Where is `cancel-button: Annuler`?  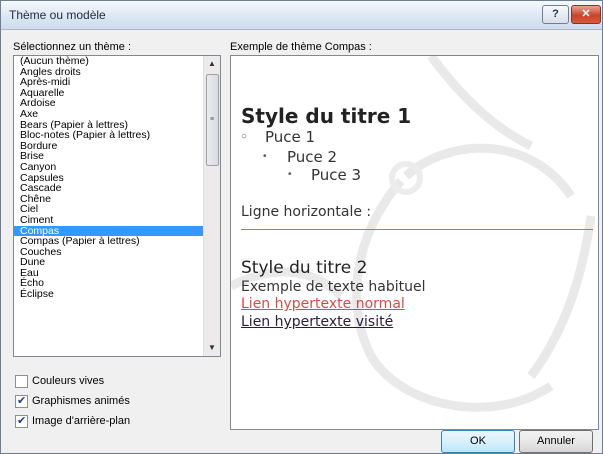 cancel-button: Annuler is located at coordinates (556, 441).